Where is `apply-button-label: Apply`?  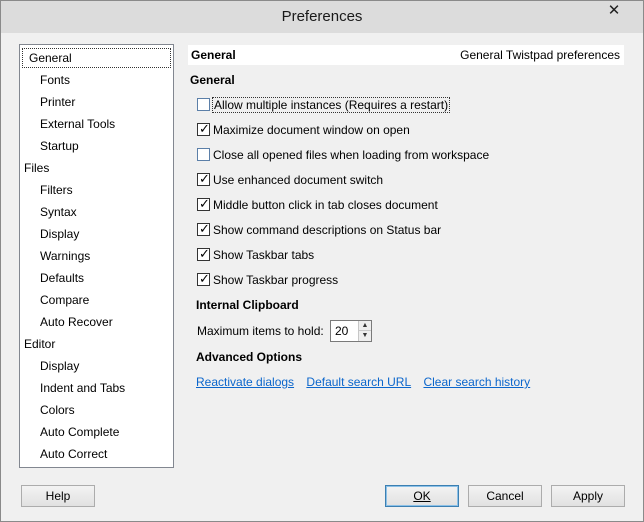 apply-button-label: Apply is located at coordinates (588, 496).